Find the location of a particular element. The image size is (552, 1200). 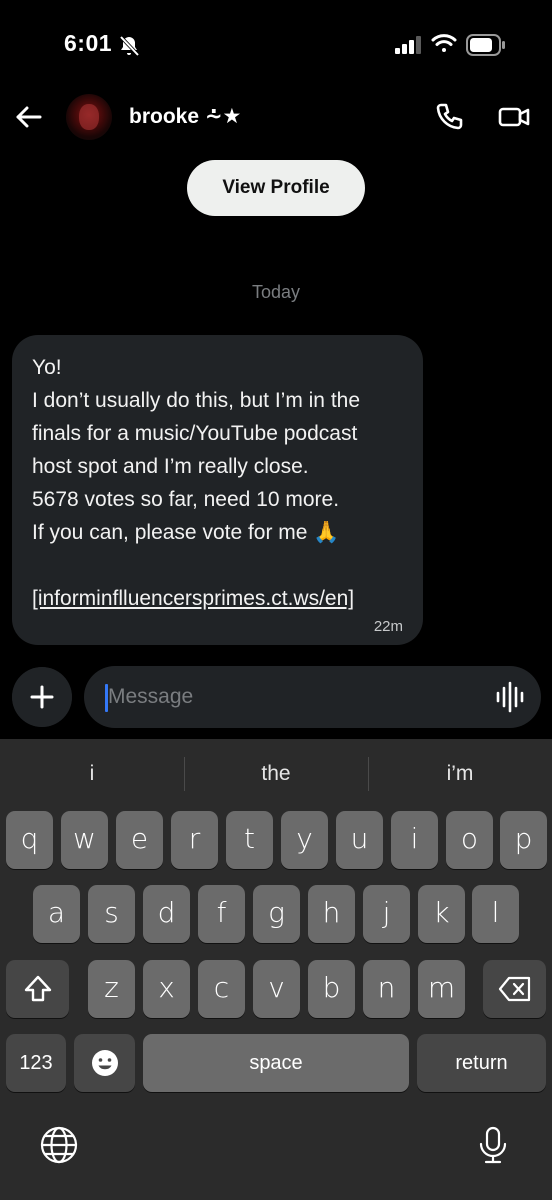

key-label: u is located at coordinates (359, 838).